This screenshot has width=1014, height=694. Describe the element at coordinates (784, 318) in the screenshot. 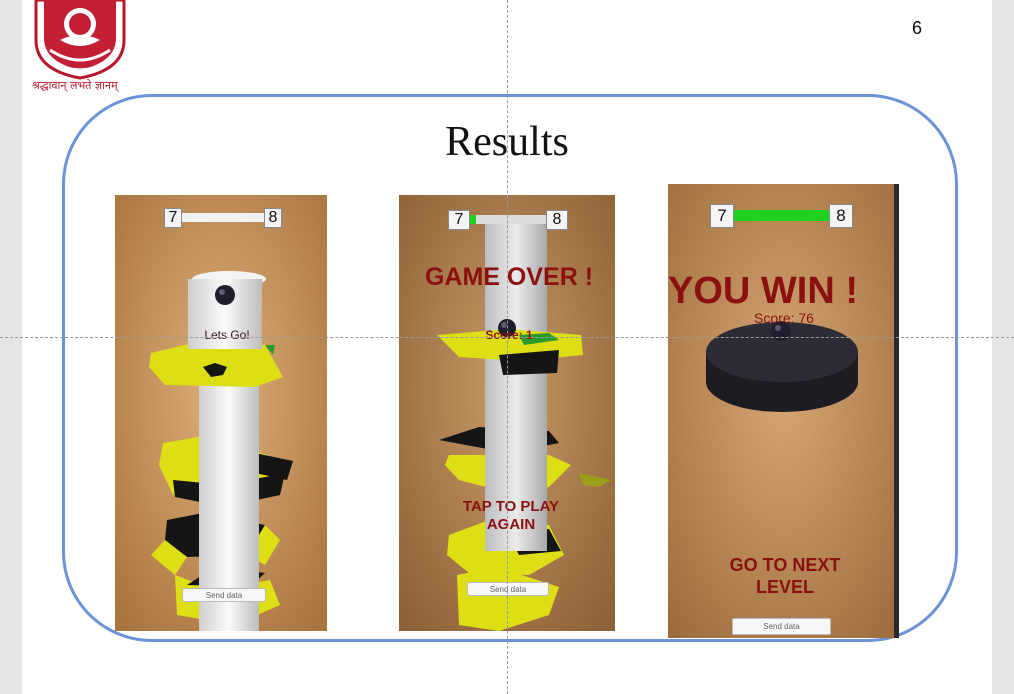

I see `score-label: Score: 76` at that location.